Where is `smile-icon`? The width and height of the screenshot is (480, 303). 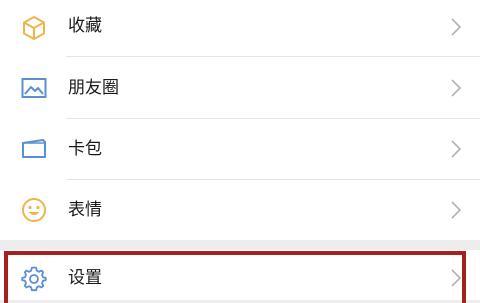 smile-icon is located at coordinates (34, 210).